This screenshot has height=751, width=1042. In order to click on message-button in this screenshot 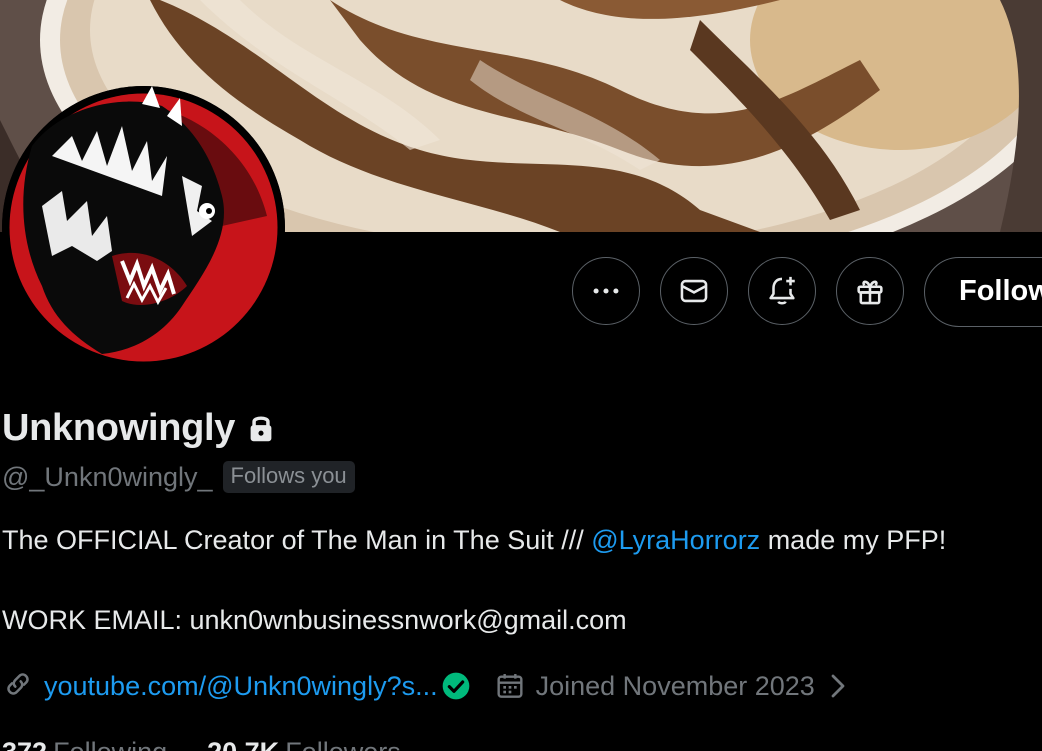, I will do `click(694, 291)`.